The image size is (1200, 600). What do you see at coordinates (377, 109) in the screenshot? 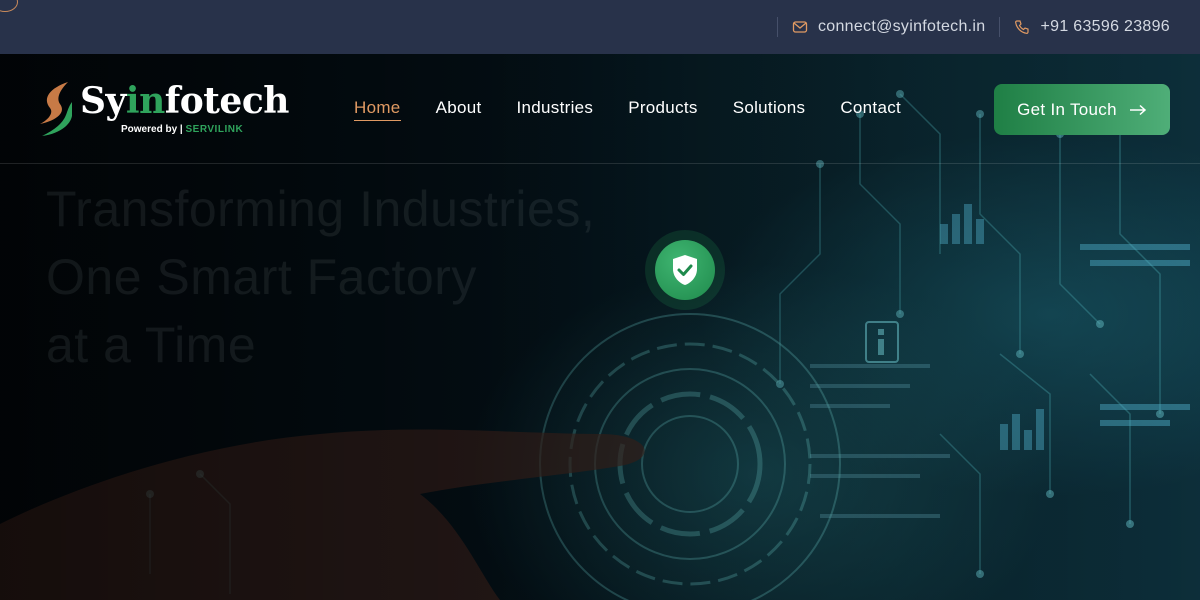
I see `nav-home: Home` at bounding box center [377, 109].